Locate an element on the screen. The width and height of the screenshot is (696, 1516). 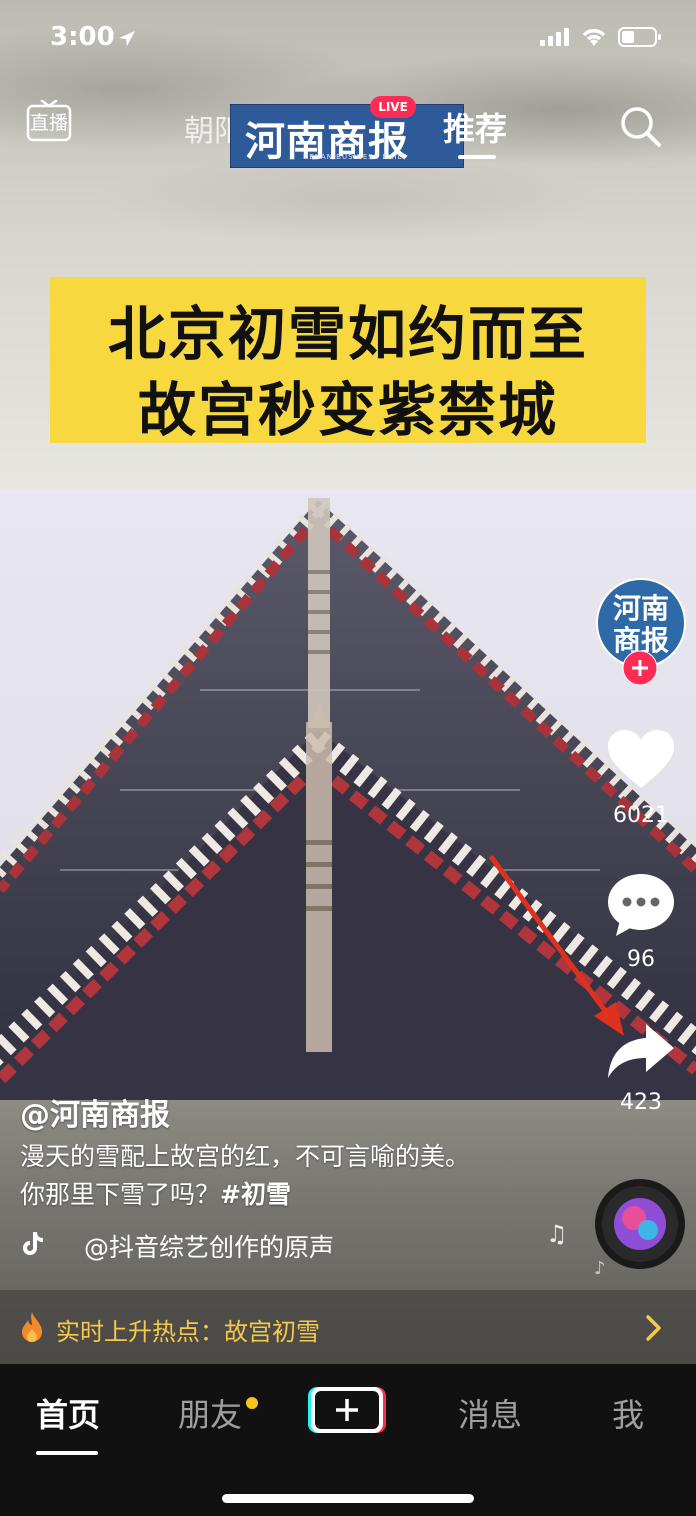
live-entry-button: 直播 is located at coordinates (49, 122).